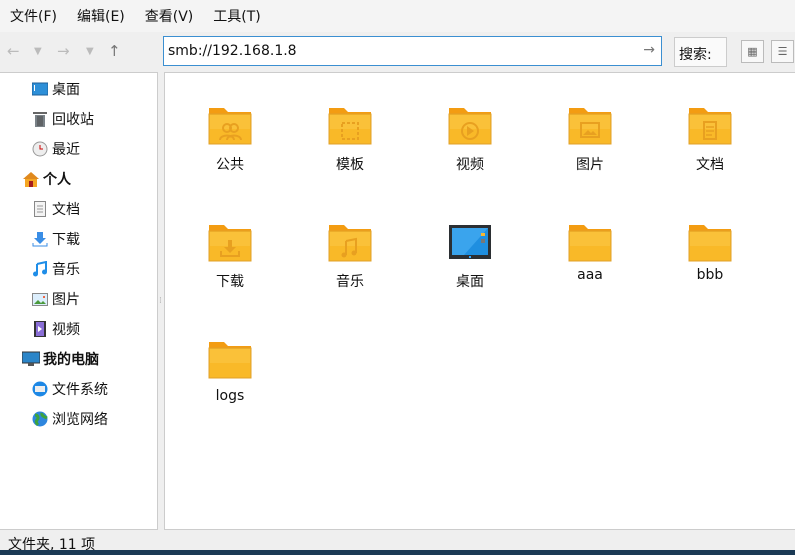 The height and width of the screenshot is (555, 795). Describe the element at coordinates (90, 51) in the screenshot. I see `forward-history-dropdown-icon: ▼` at that location.